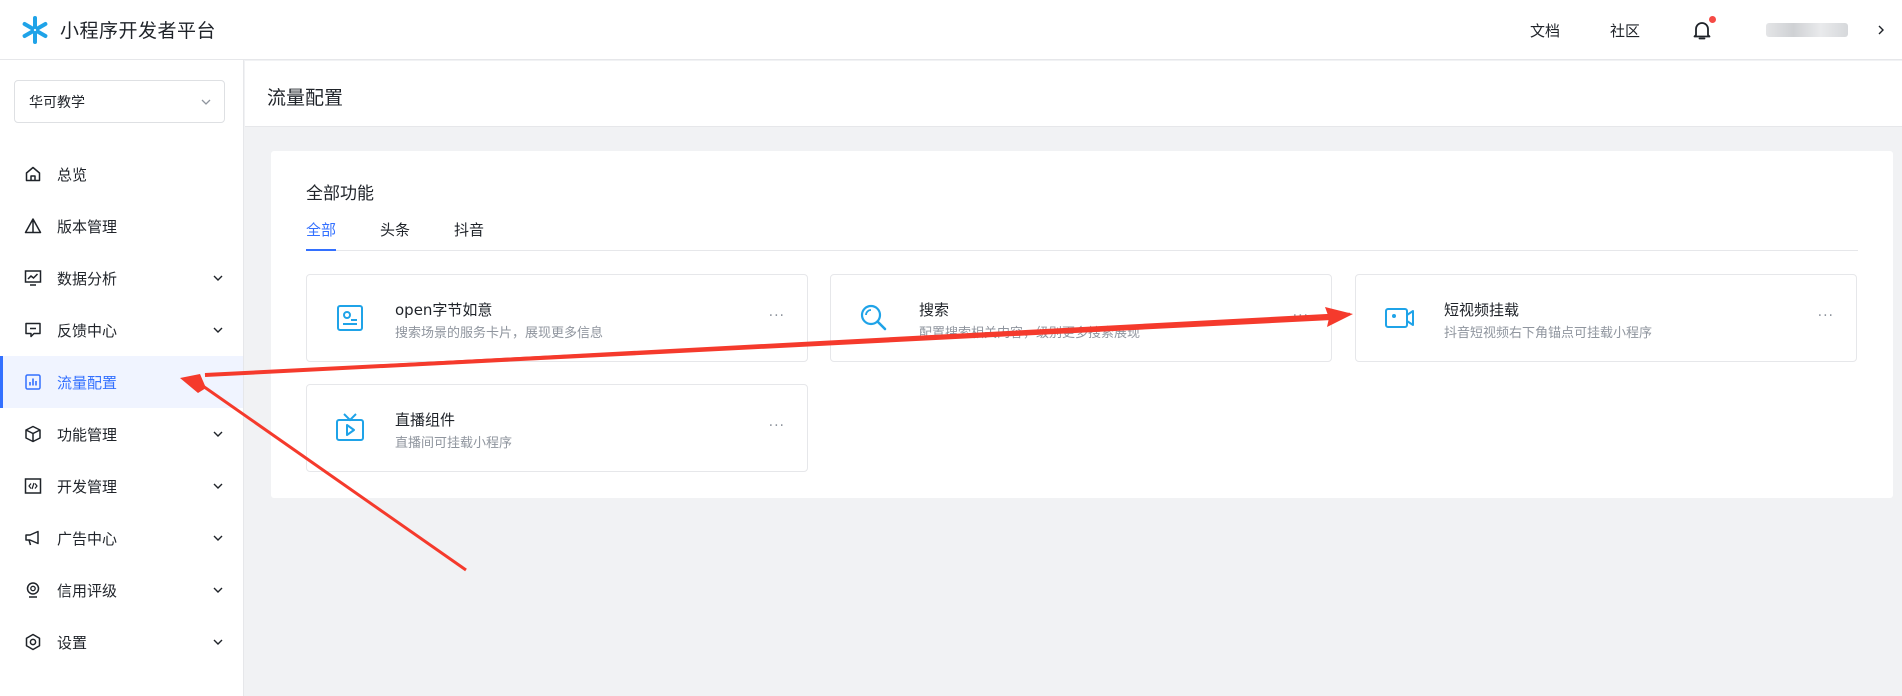  Describe the element at coordinates (305, 98) in the screenshot. I see `page-title: 流量配置` at that location.